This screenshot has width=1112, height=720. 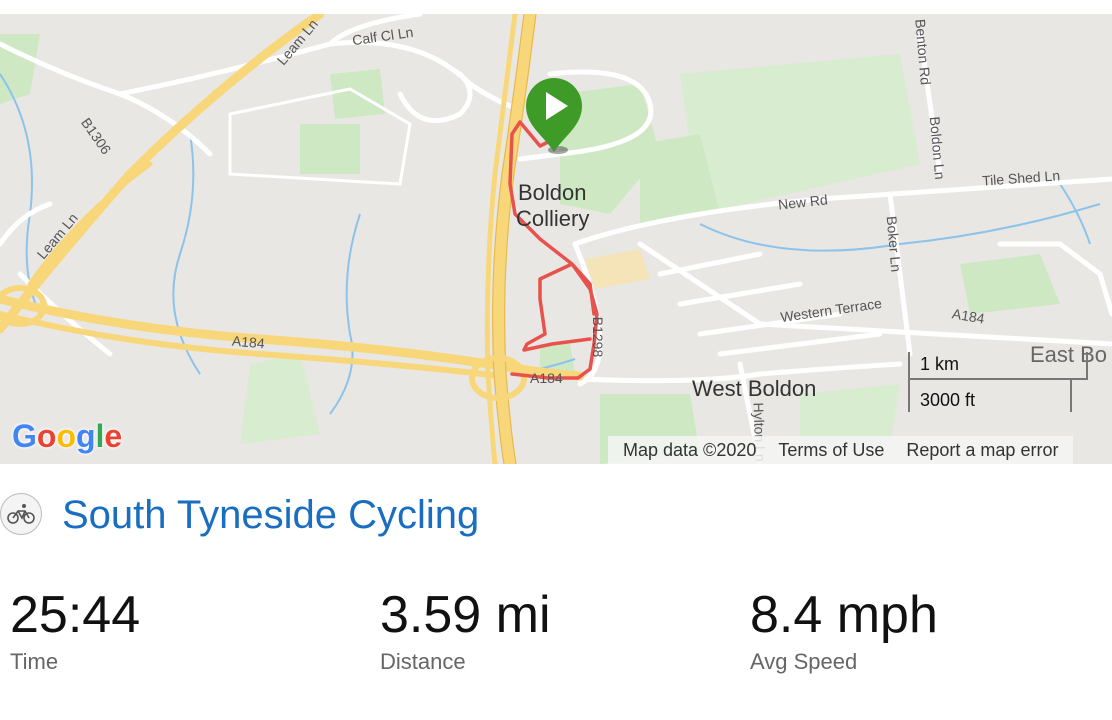 What do you see at coordinates (553, 218) in the screenshot?
I see `place-label-colliery: Colliery` at bounding box center [553, 218].